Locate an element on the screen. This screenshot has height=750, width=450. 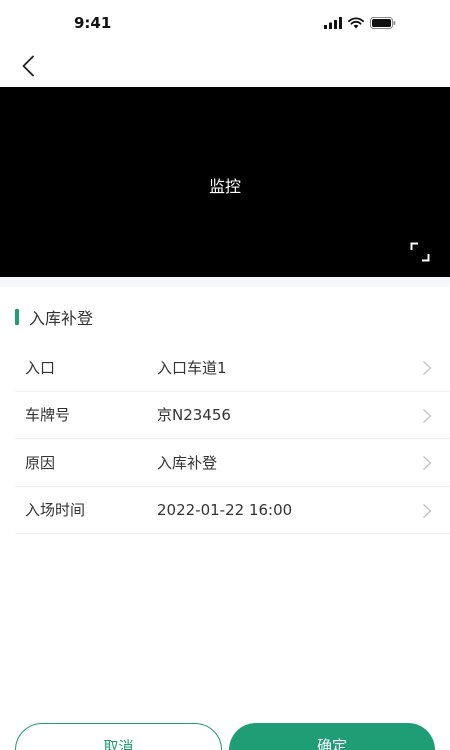
form-row-entry-time: 入场时间 2022-01-22 16:00 is located at coordinates (232, 510).